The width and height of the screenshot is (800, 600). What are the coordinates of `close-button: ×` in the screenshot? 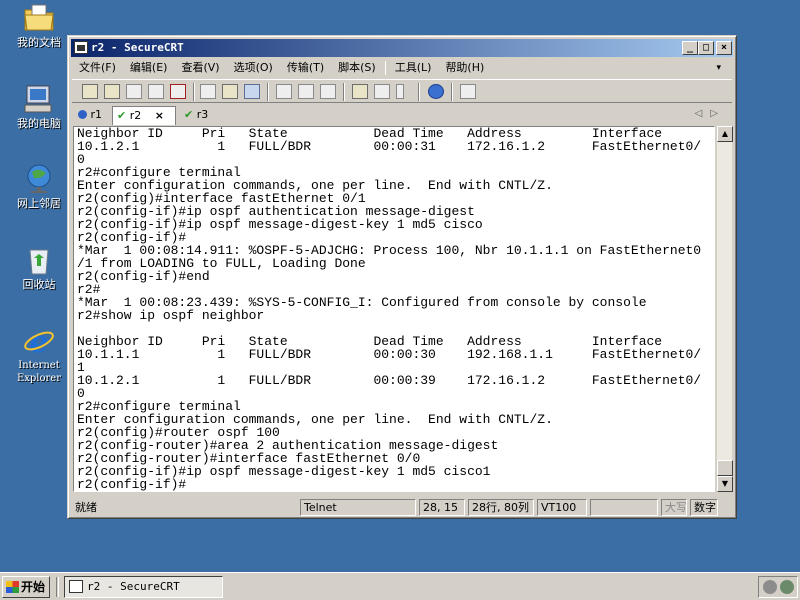 It's located at (724, 48).